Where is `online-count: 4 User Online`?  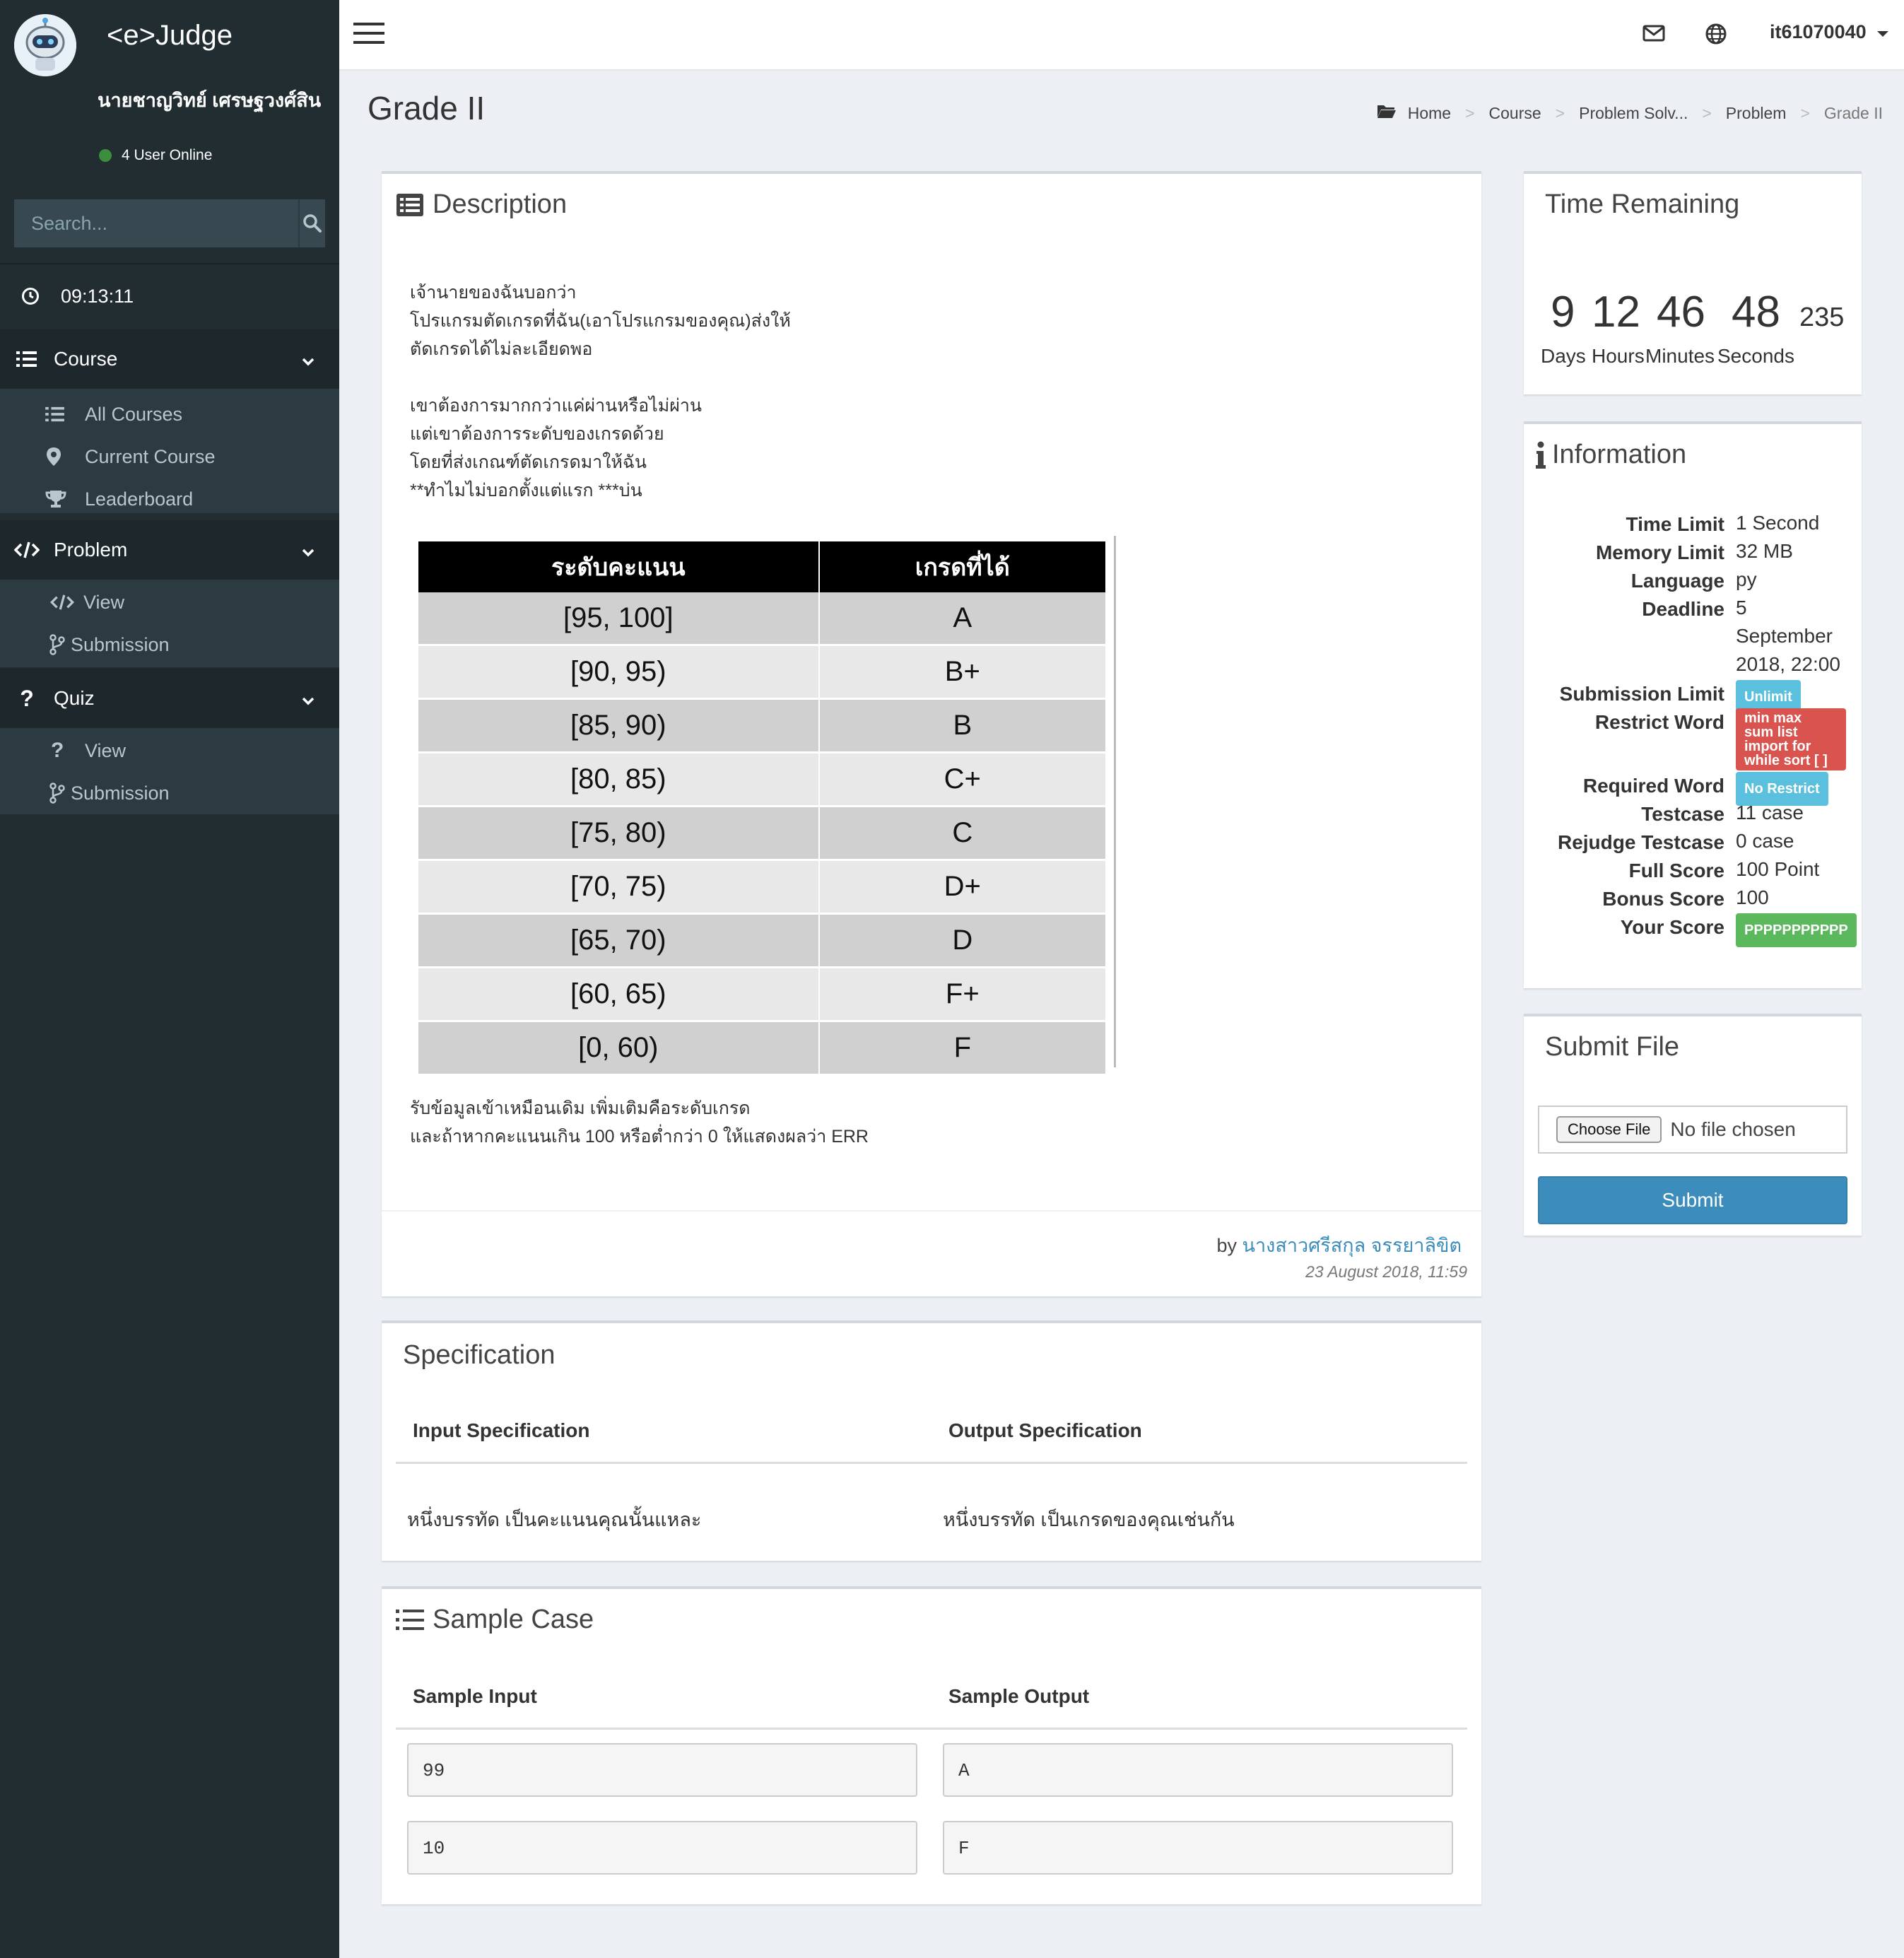 online-count: 4 User Online is located at coordinates (167, 155).